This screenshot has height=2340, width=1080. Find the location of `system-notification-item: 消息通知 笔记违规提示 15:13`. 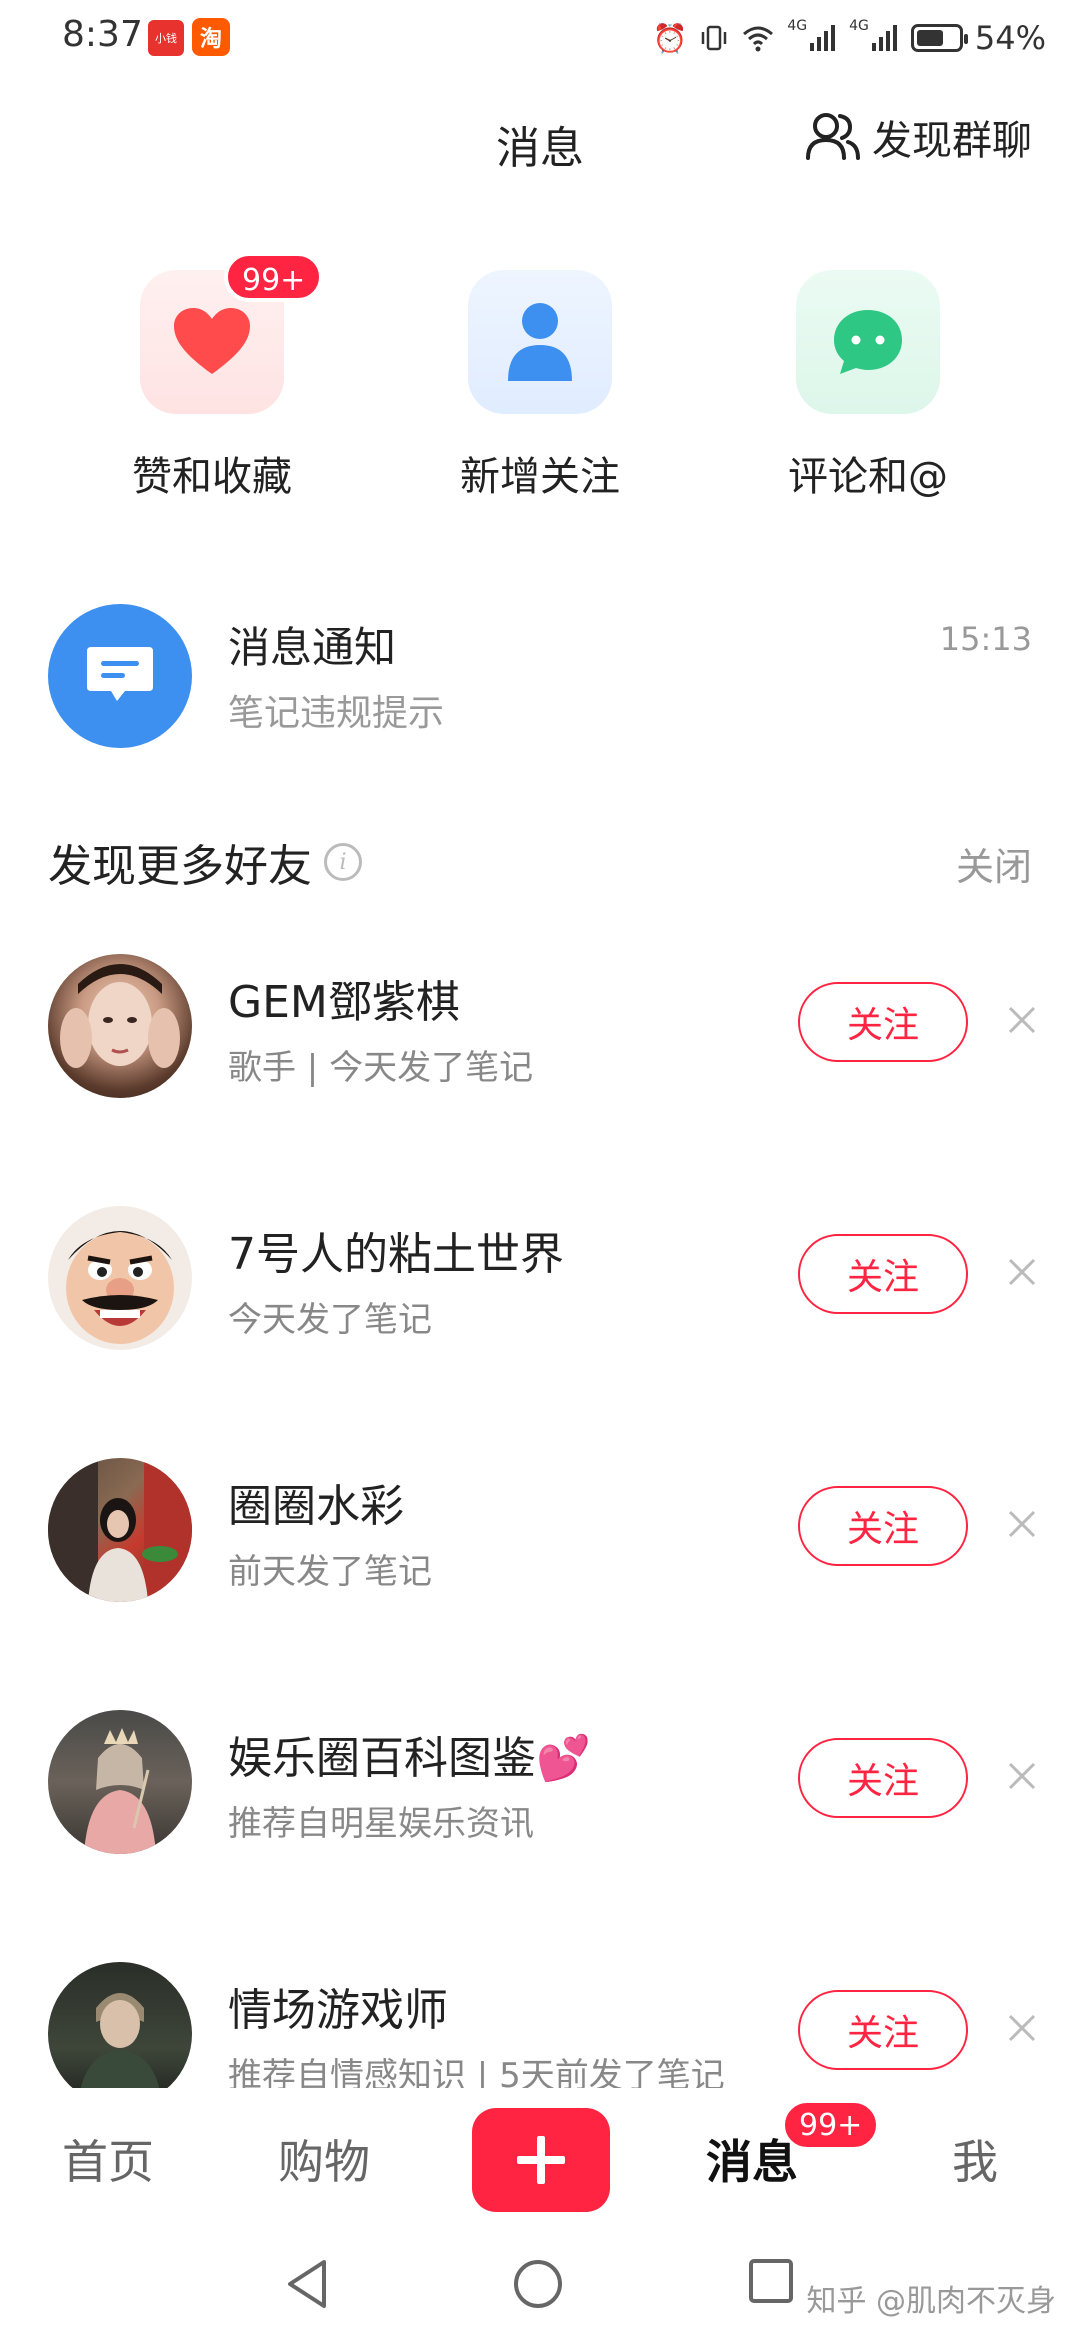

system-notification-item: 消息通知 笔记违规提示 15:13 is located at coordinates (540, 678).